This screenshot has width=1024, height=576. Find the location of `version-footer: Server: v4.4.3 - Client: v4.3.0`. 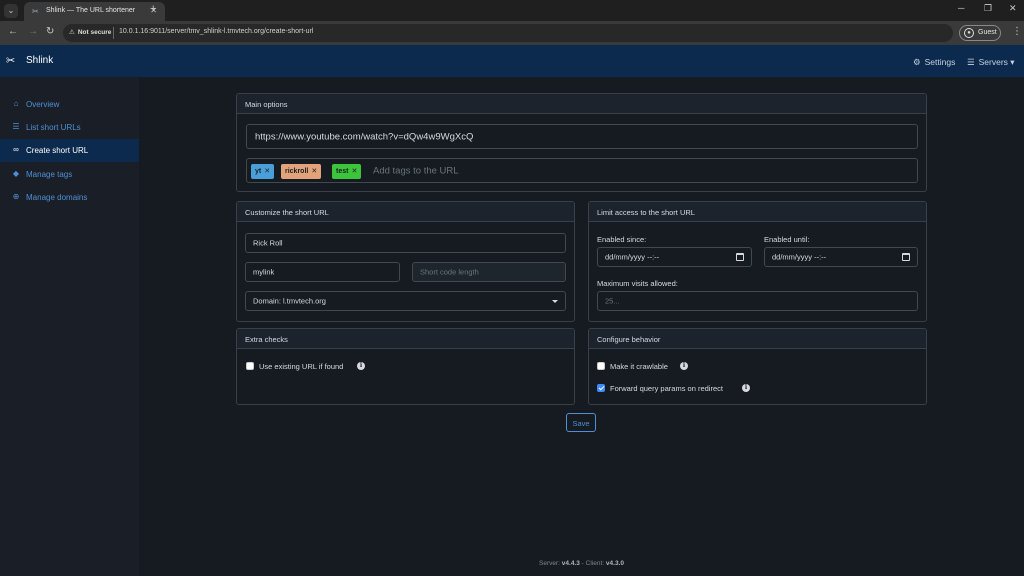

version-footer: Server: v4.4.3 - Client: v4.3.0 is located at coordinates (581, 563).